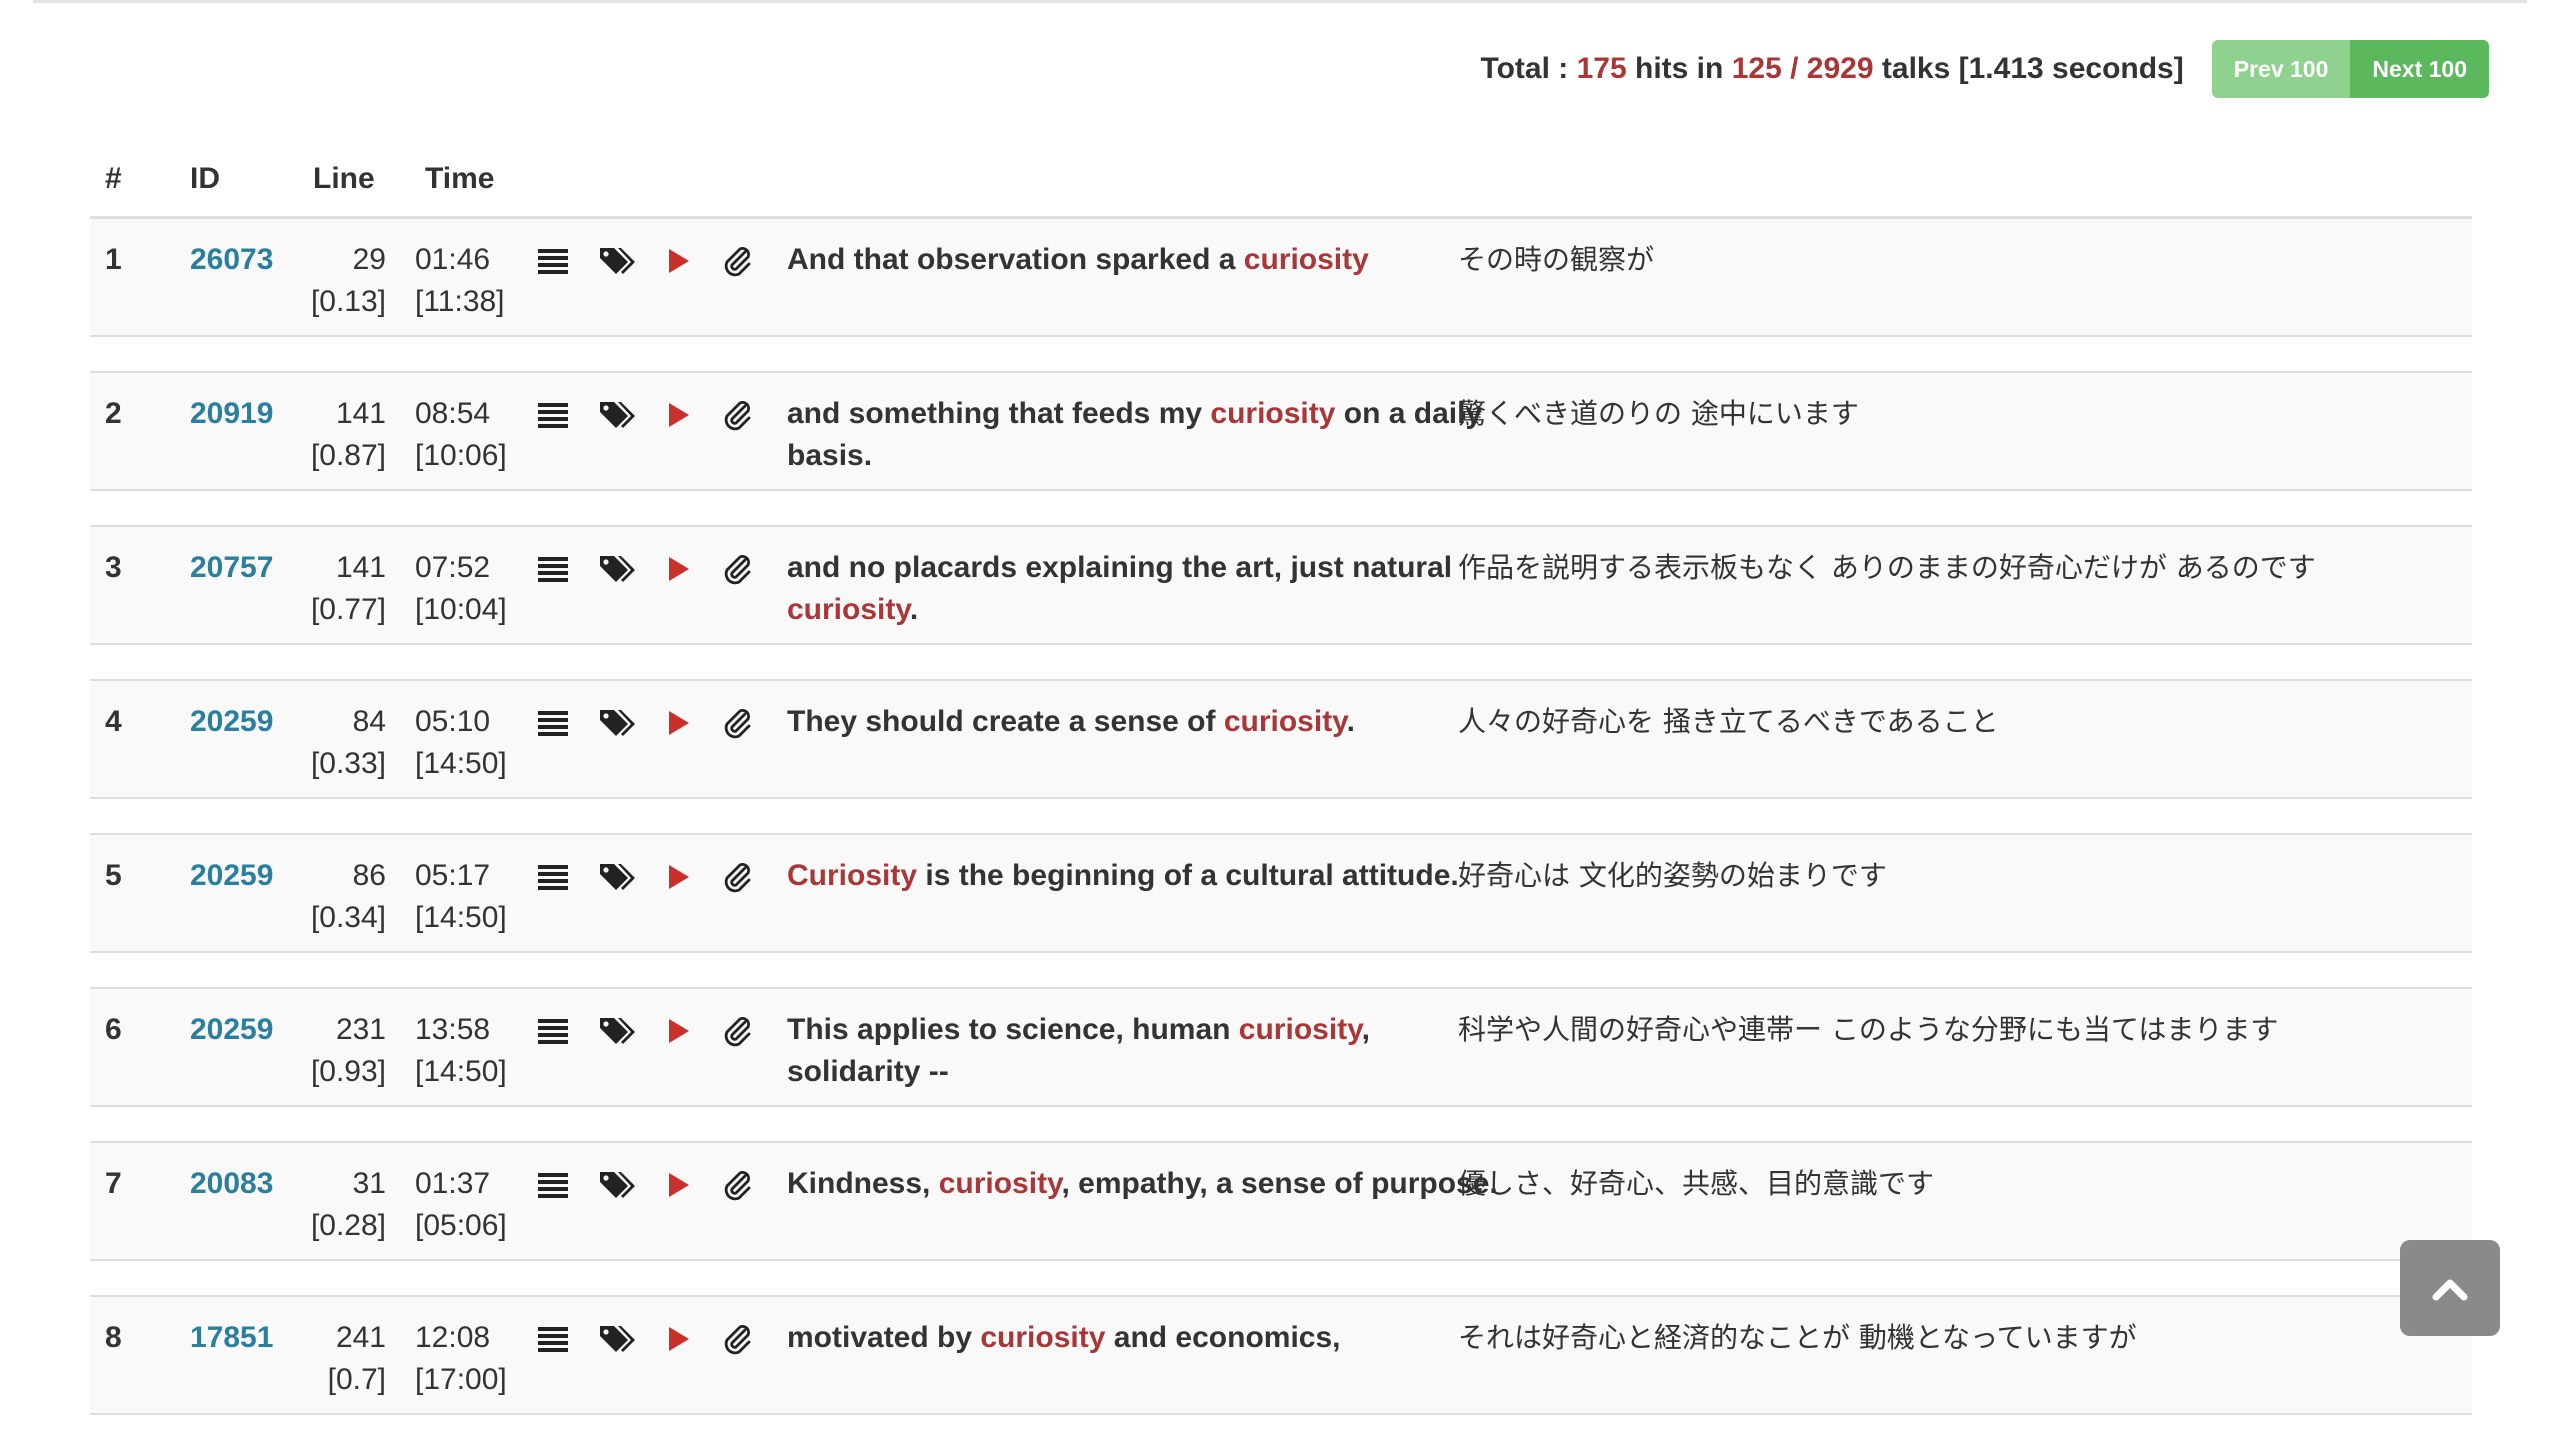 This screenshot has width=2560, height=1449. I want to click on line-ratio: [0.87], so click(348, 455).